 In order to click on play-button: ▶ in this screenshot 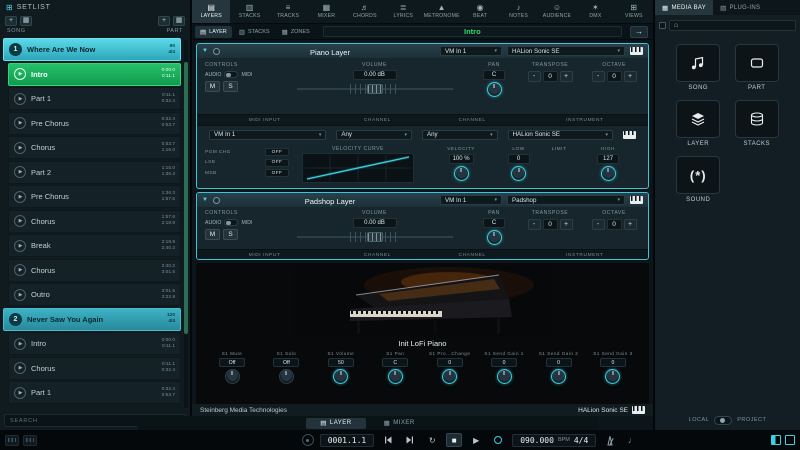, I will do `click(476, 440)`.